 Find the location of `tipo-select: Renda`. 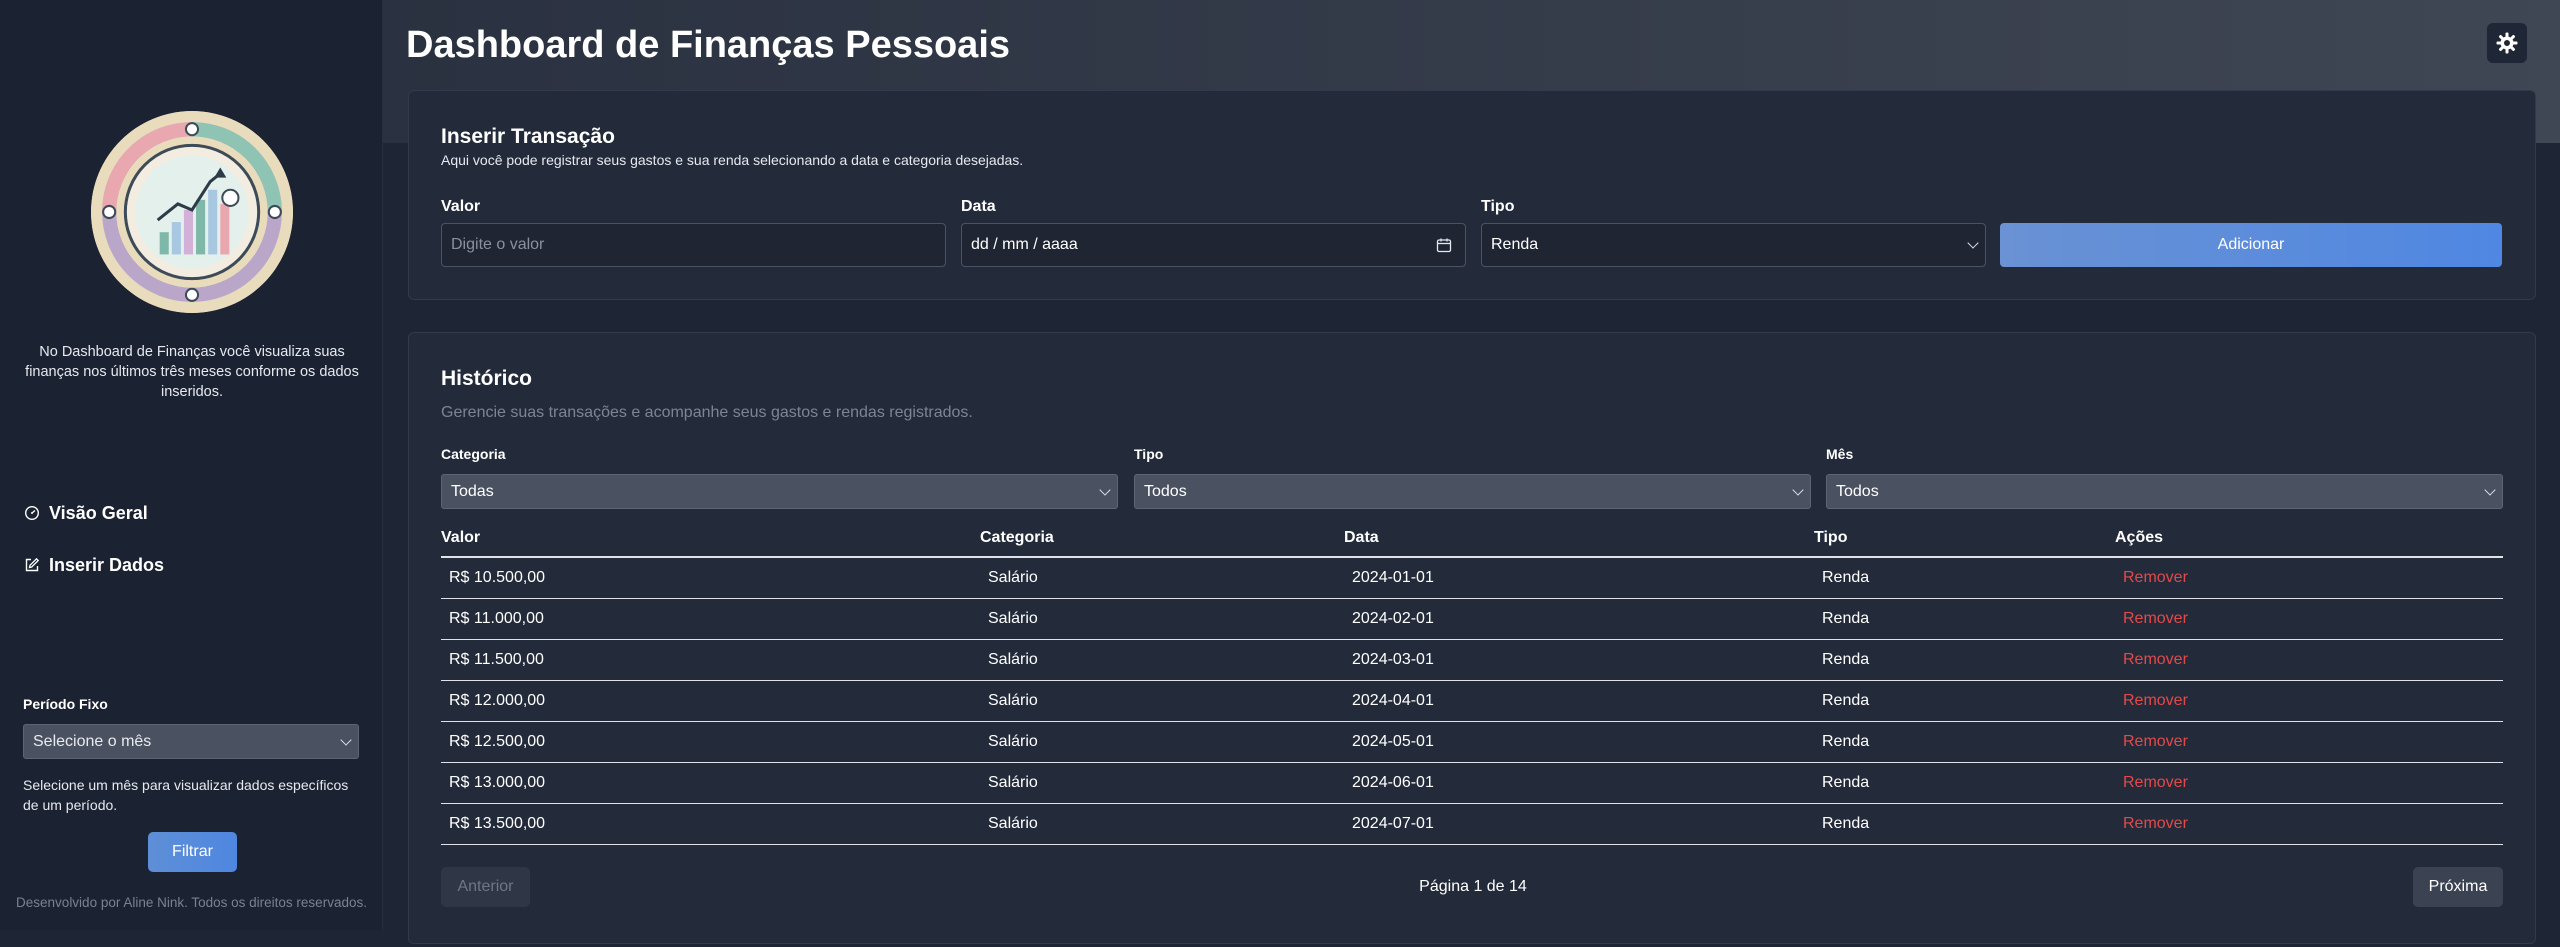

tipo-select: Renda is located at coordinates (1733, 245).